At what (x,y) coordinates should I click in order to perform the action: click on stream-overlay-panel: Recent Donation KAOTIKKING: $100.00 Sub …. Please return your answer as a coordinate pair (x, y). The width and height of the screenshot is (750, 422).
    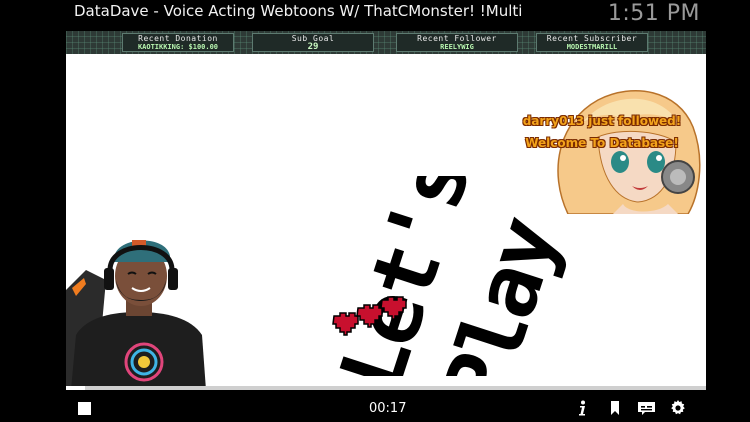
    Looking at the image, I should click on (386, 42).